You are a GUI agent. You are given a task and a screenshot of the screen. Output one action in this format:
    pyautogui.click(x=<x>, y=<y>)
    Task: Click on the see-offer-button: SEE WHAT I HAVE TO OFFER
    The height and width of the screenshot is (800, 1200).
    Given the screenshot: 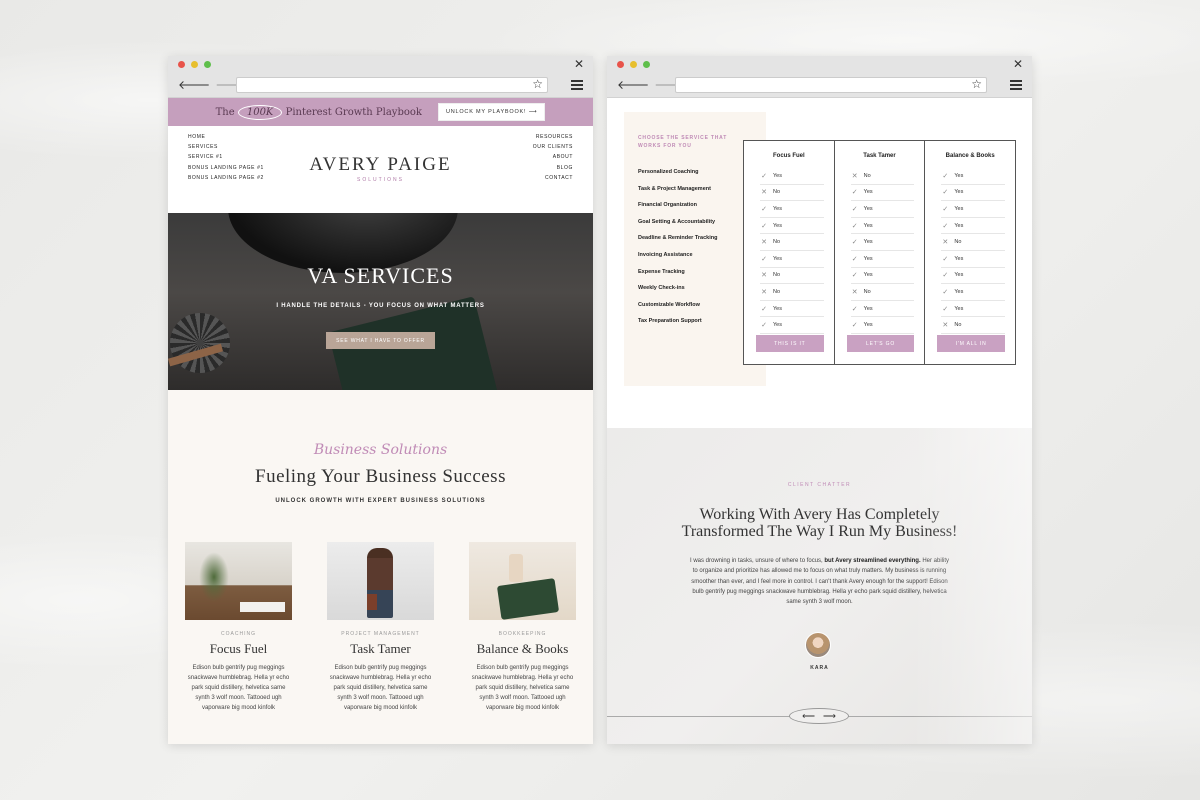 What is the action you would take?
    pyautogui.click(x=380, y=340)
    